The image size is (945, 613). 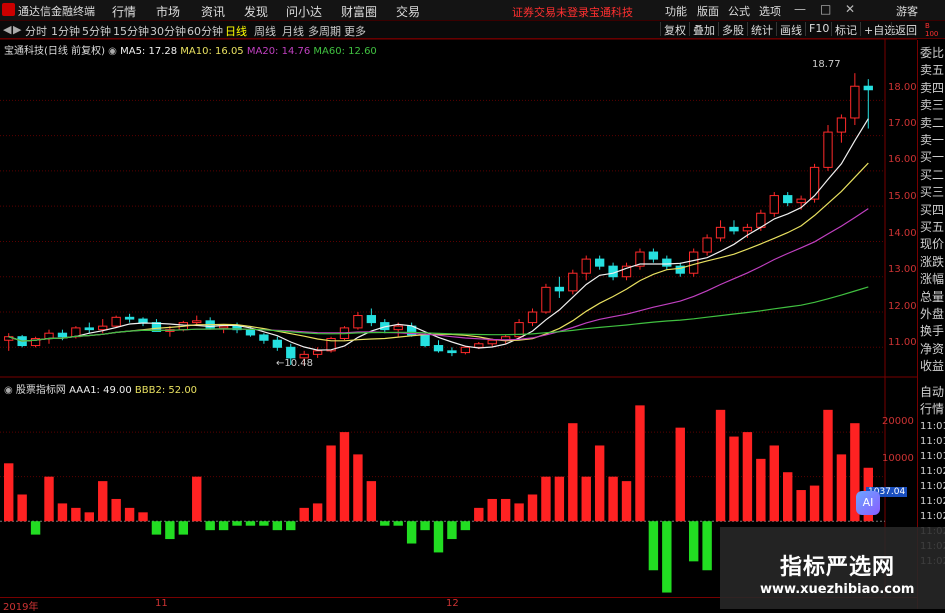 I want to click on quote-field-label: 卖一, so click(x=932, y=140).